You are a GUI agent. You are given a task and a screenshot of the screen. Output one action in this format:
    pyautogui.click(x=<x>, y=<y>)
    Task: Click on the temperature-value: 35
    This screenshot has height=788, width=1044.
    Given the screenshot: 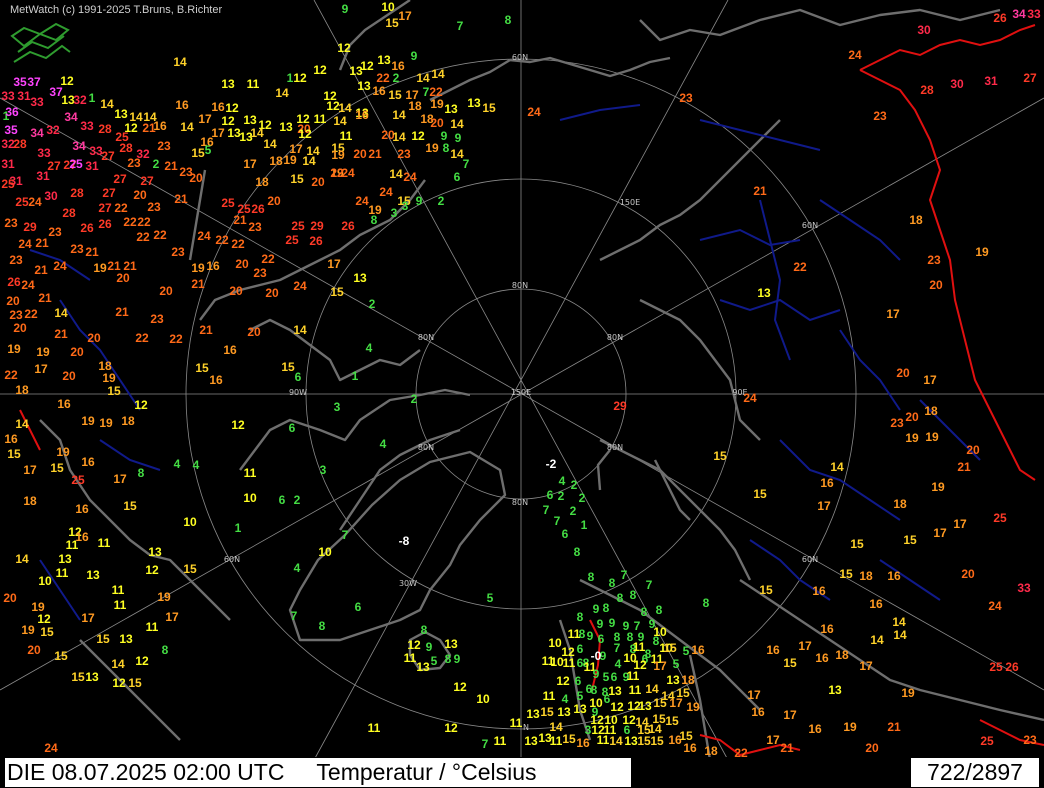 What is the action you would take?
    pyautogui.click(x=20, y=82)
    